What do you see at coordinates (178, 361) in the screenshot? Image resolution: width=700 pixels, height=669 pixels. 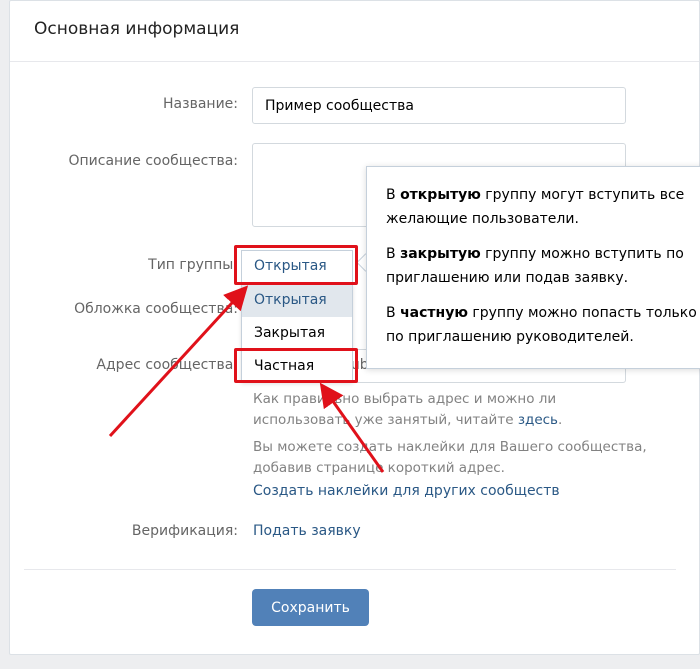 I see `arrow-to-selected` at bounding box center [178, 361].